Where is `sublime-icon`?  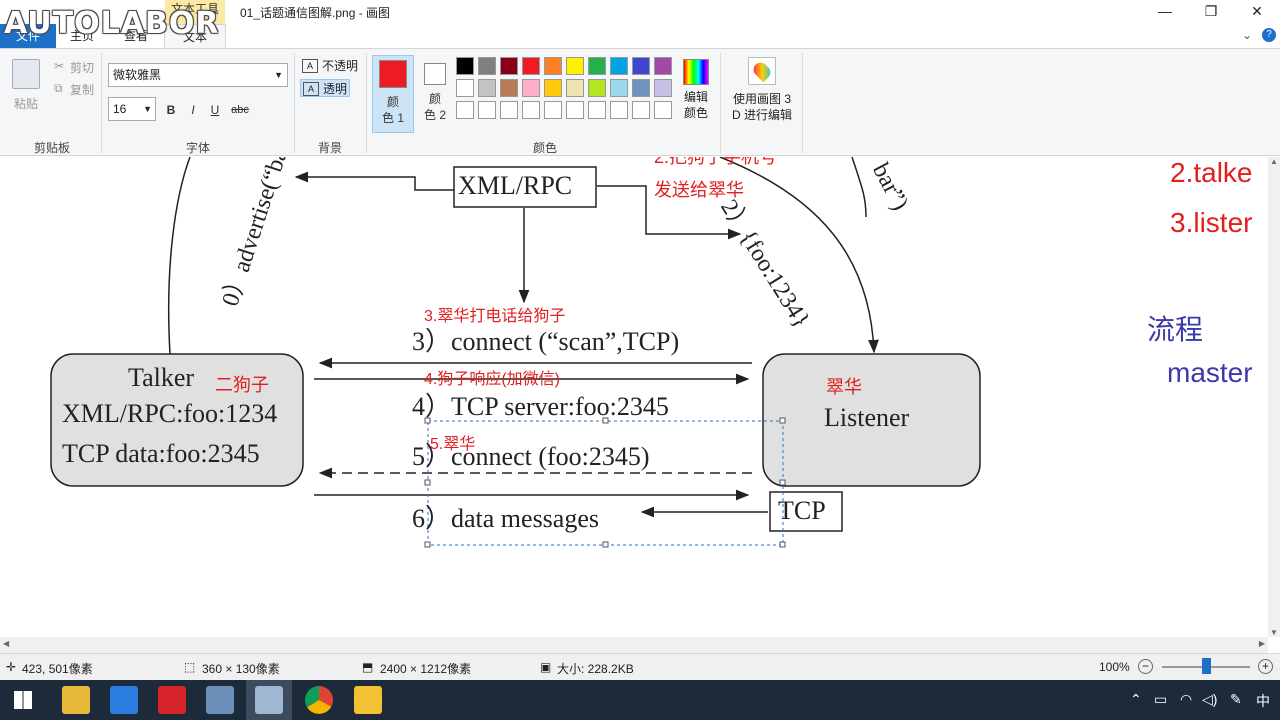
sublime-icon is located at coordinates (368, 700).